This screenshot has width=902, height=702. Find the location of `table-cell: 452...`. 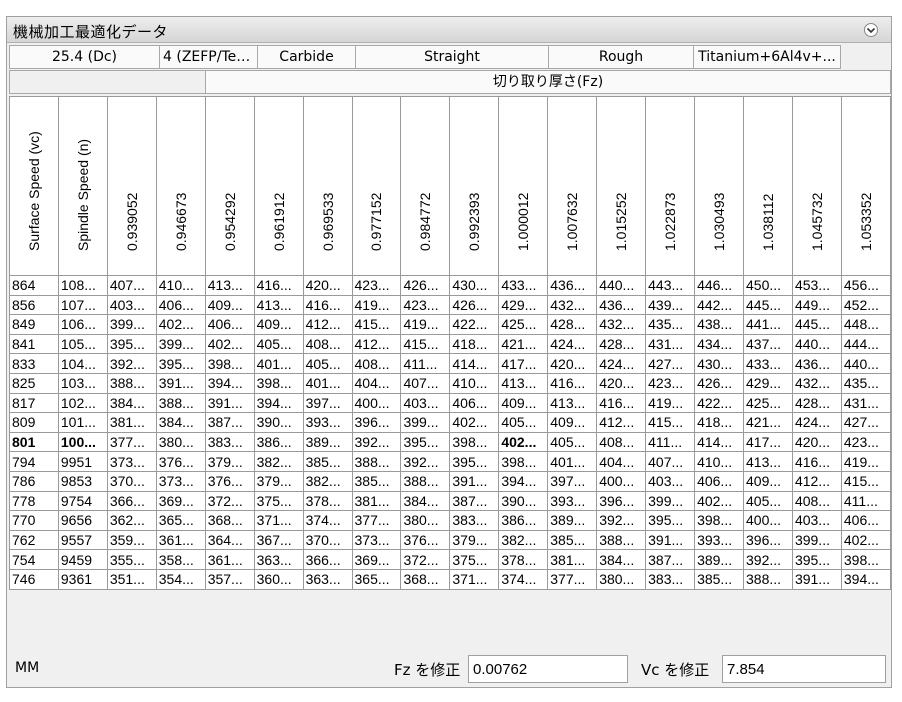

table-cell: 452... is located at coordinates (866, 305).